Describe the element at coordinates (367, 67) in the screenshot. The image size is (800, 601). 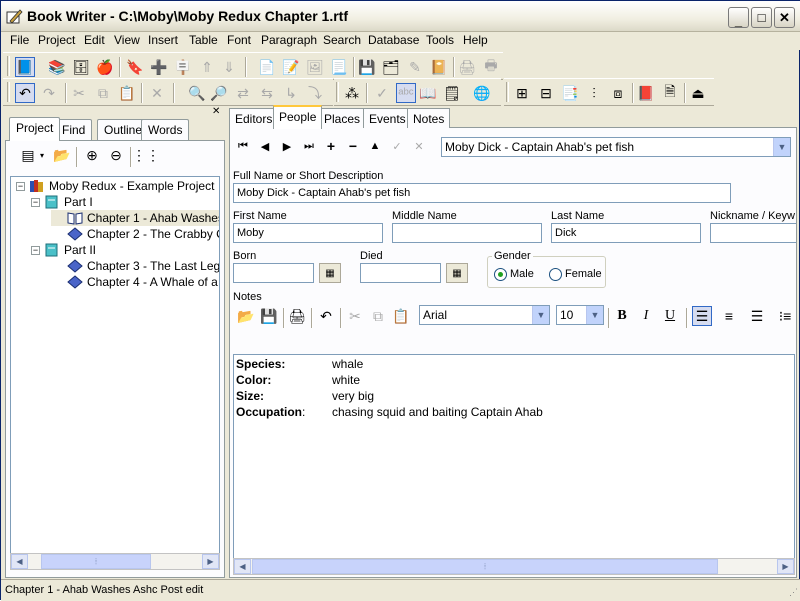
I see `save-icon: 💾` at that location.